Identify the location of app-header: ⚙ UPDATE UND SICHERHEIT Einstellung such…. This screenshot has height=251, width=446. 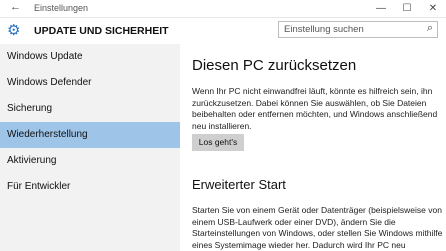
(223, 31).